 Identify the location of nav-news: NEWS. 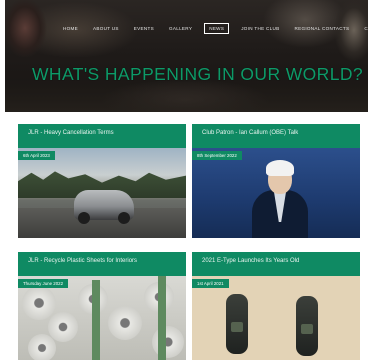
(217, 28).